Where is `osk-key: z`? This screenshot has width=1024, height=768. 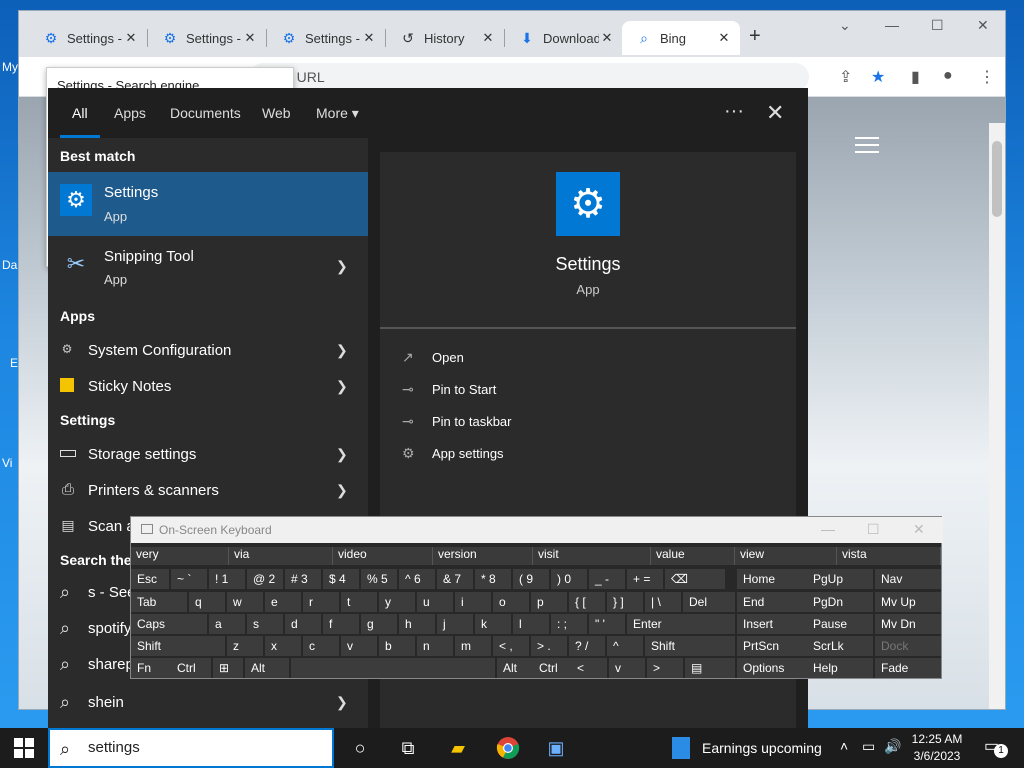
osk-key: z is located at coordinates (245, 646).